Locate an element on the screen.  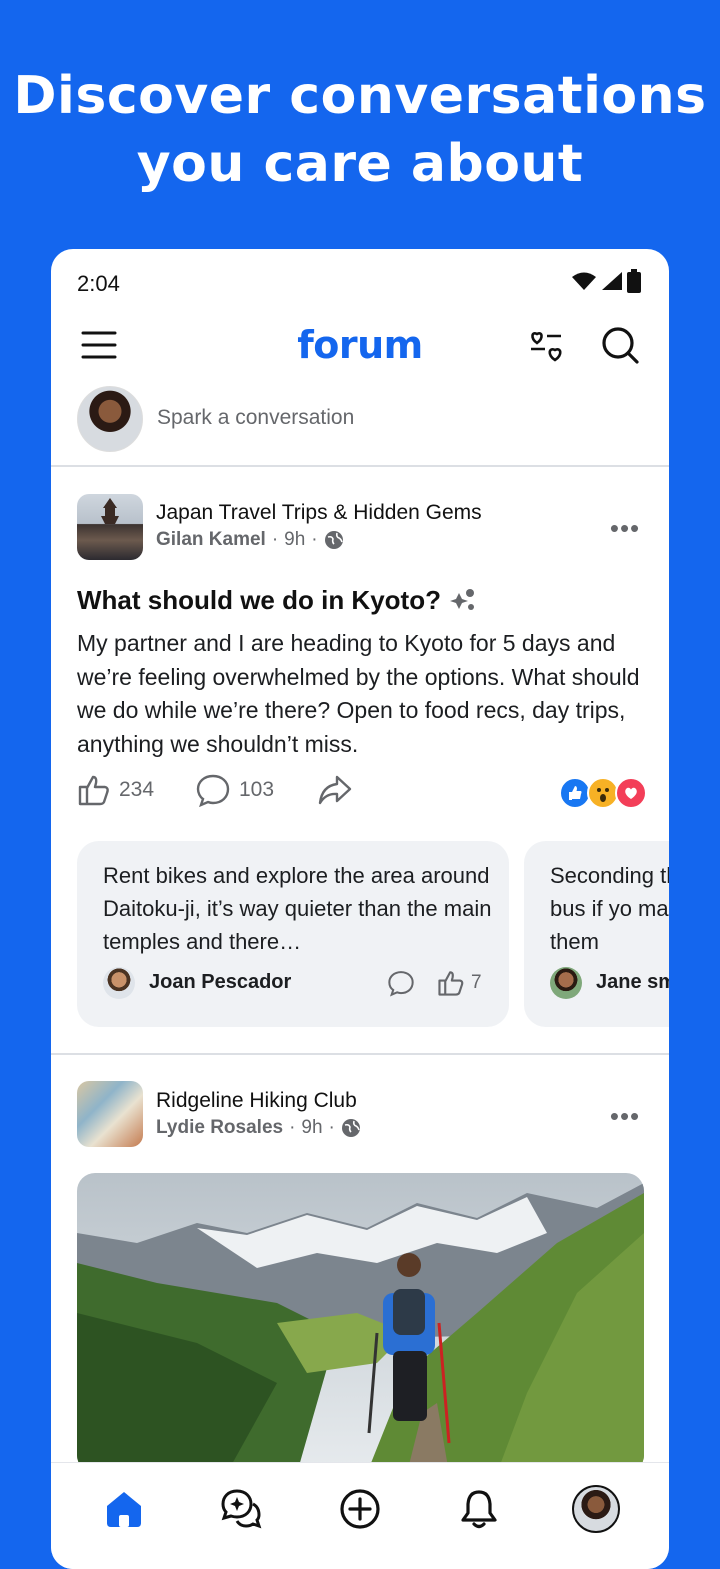
nav-notifications is located at coordinates (479, 1509).